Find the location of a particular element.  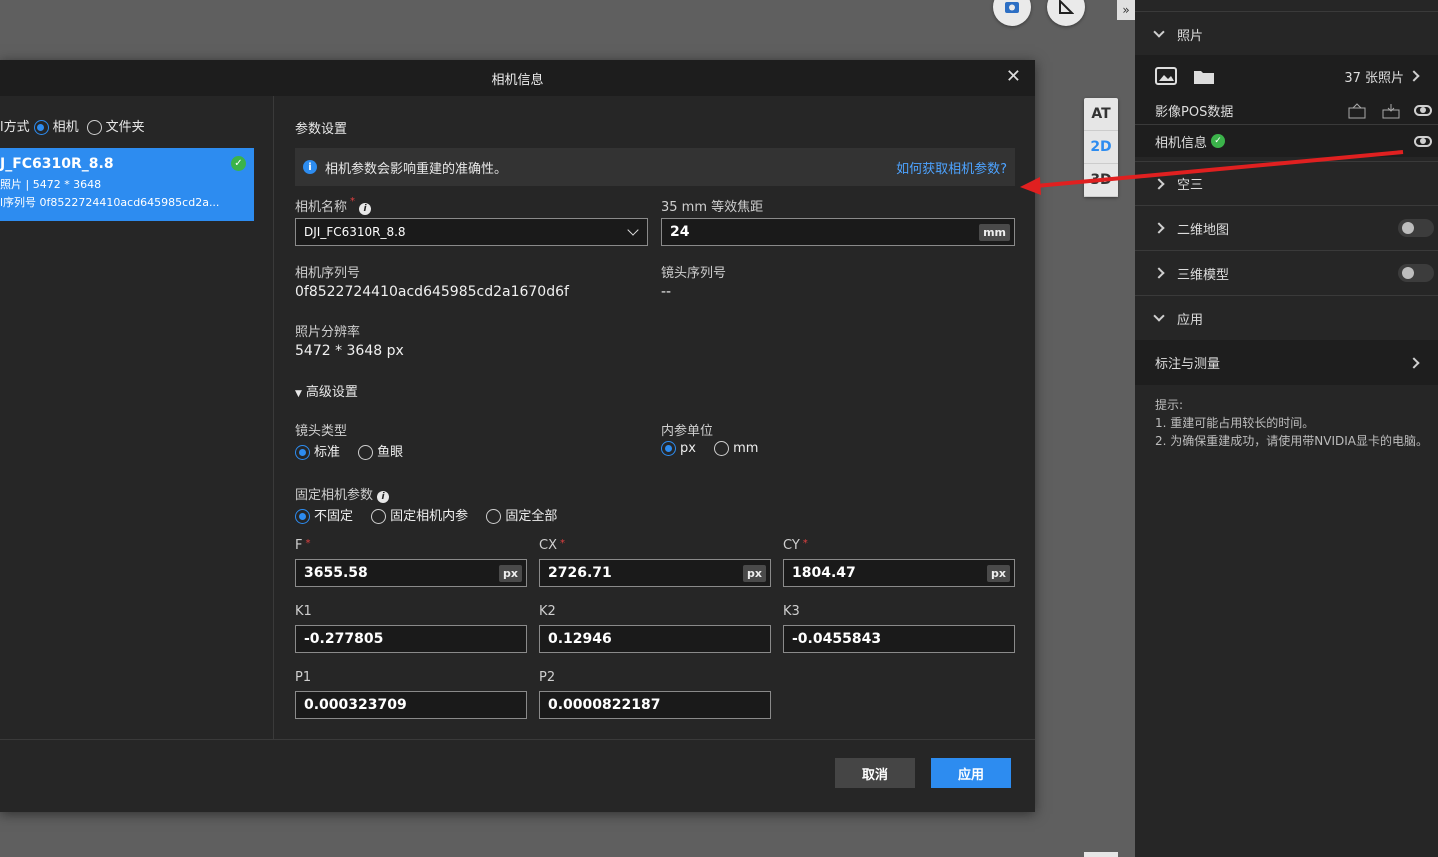

photo-count: 37 张照片 is located at coordinates (1374, 76).